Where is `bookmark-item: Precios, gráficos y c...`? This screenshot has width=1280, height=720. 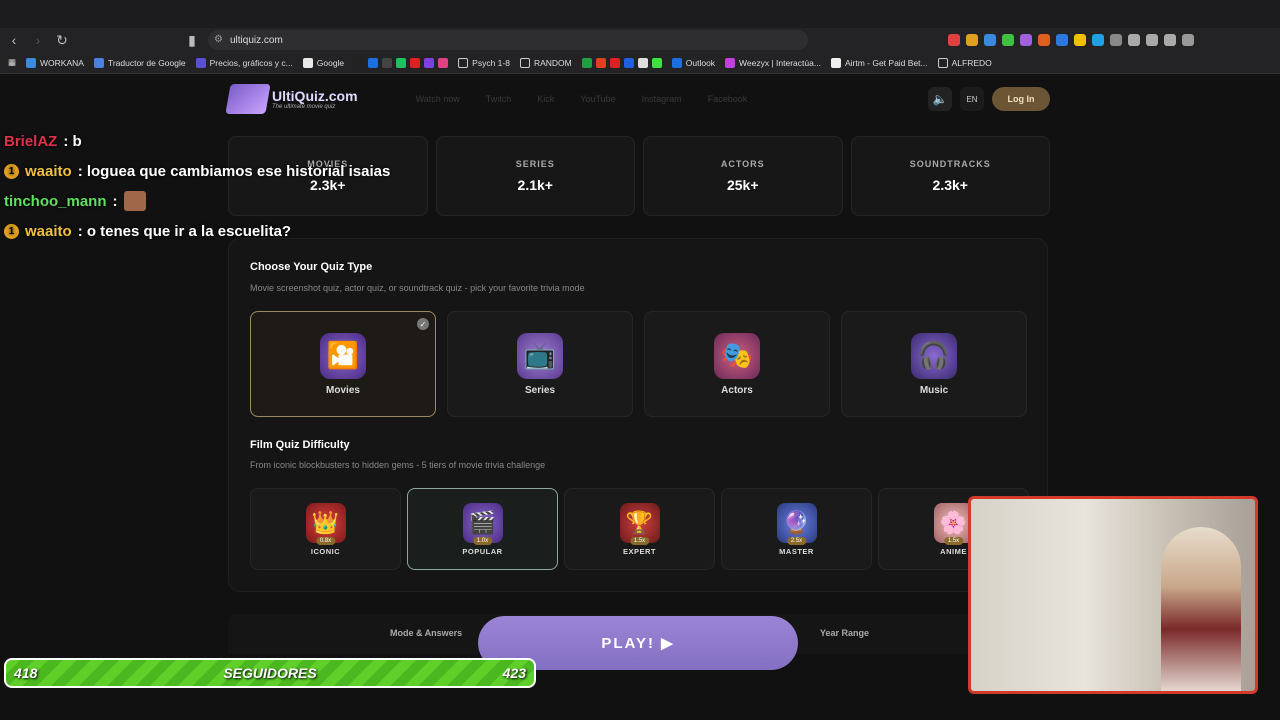 bookmark-item: Precios, gráficos y c... is located at coordinates (244, 62).